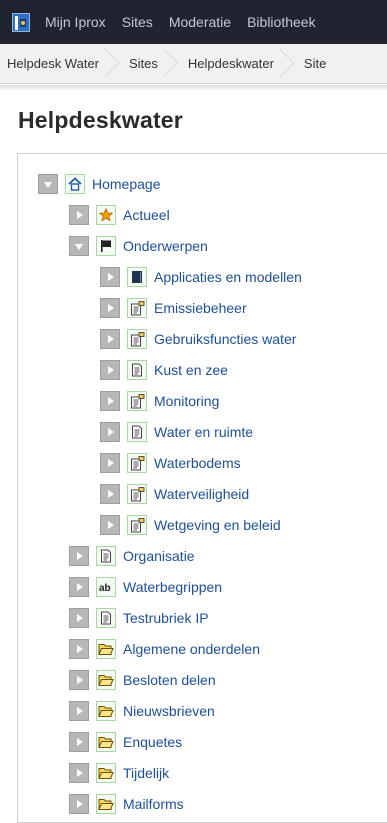 The image size is (387, 823). What do you see at coordinates (100, 120) in the screenshot?
I see `page-title: Helpdeskwater` at bounding box center [100, 120].